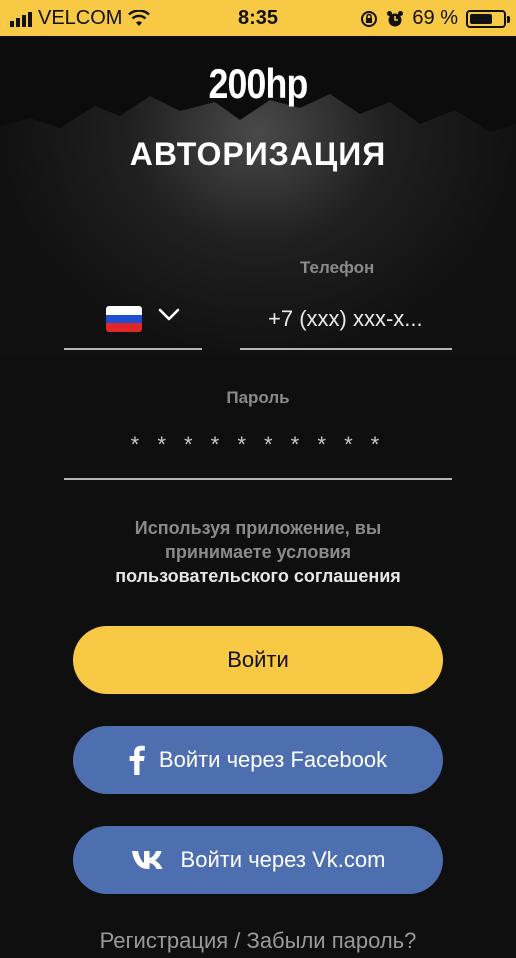  I want to click on page-title: АВТОРИЗАЦИЯ, so click(258, 154).